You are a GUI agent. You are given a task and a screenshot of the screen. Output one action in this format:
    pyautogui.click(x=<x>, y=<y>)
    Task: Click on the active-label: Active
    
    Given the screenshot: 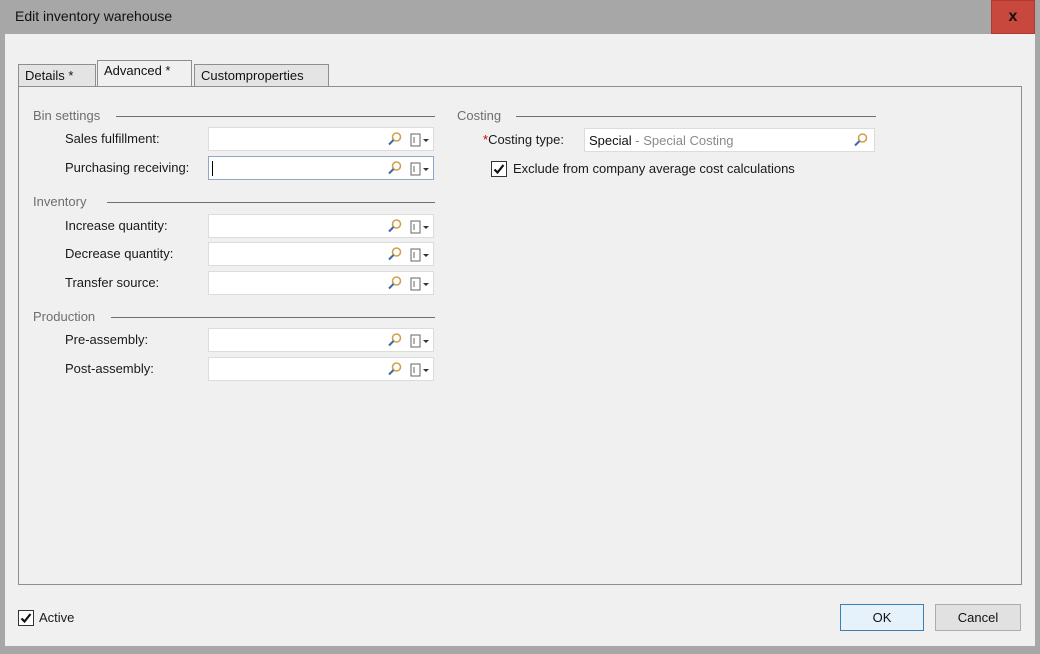 What is the action you would take?
    pyautogui.click(x=57, y=617)
    